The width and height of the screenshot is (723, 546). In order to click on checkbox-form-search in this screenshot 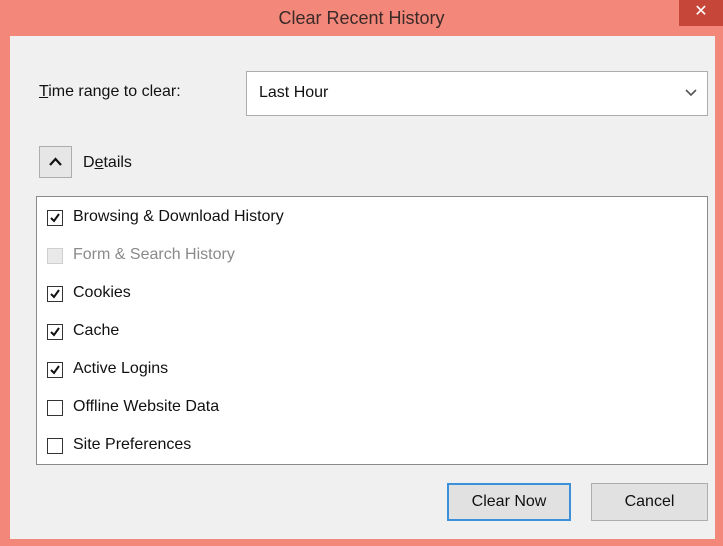, I will do `click(55, 256)`.